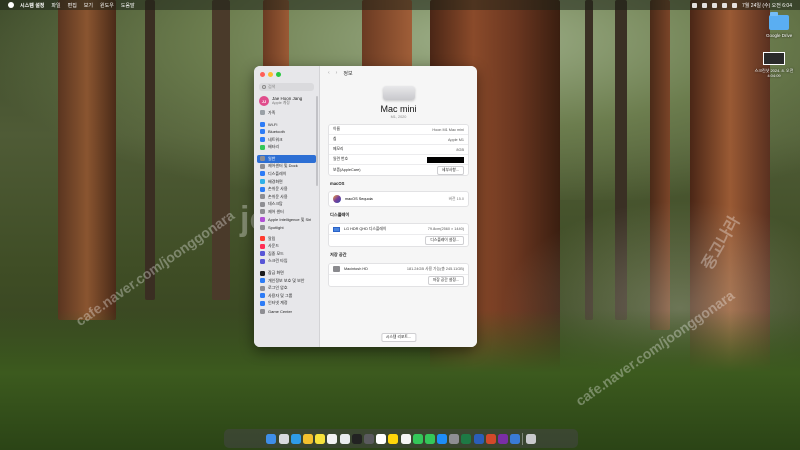 This screenshot has width=800, height=450. What do you see at coordinates (466, 438) in the screenshot?
I see `excel-icon` at bounding box center [466, 438].